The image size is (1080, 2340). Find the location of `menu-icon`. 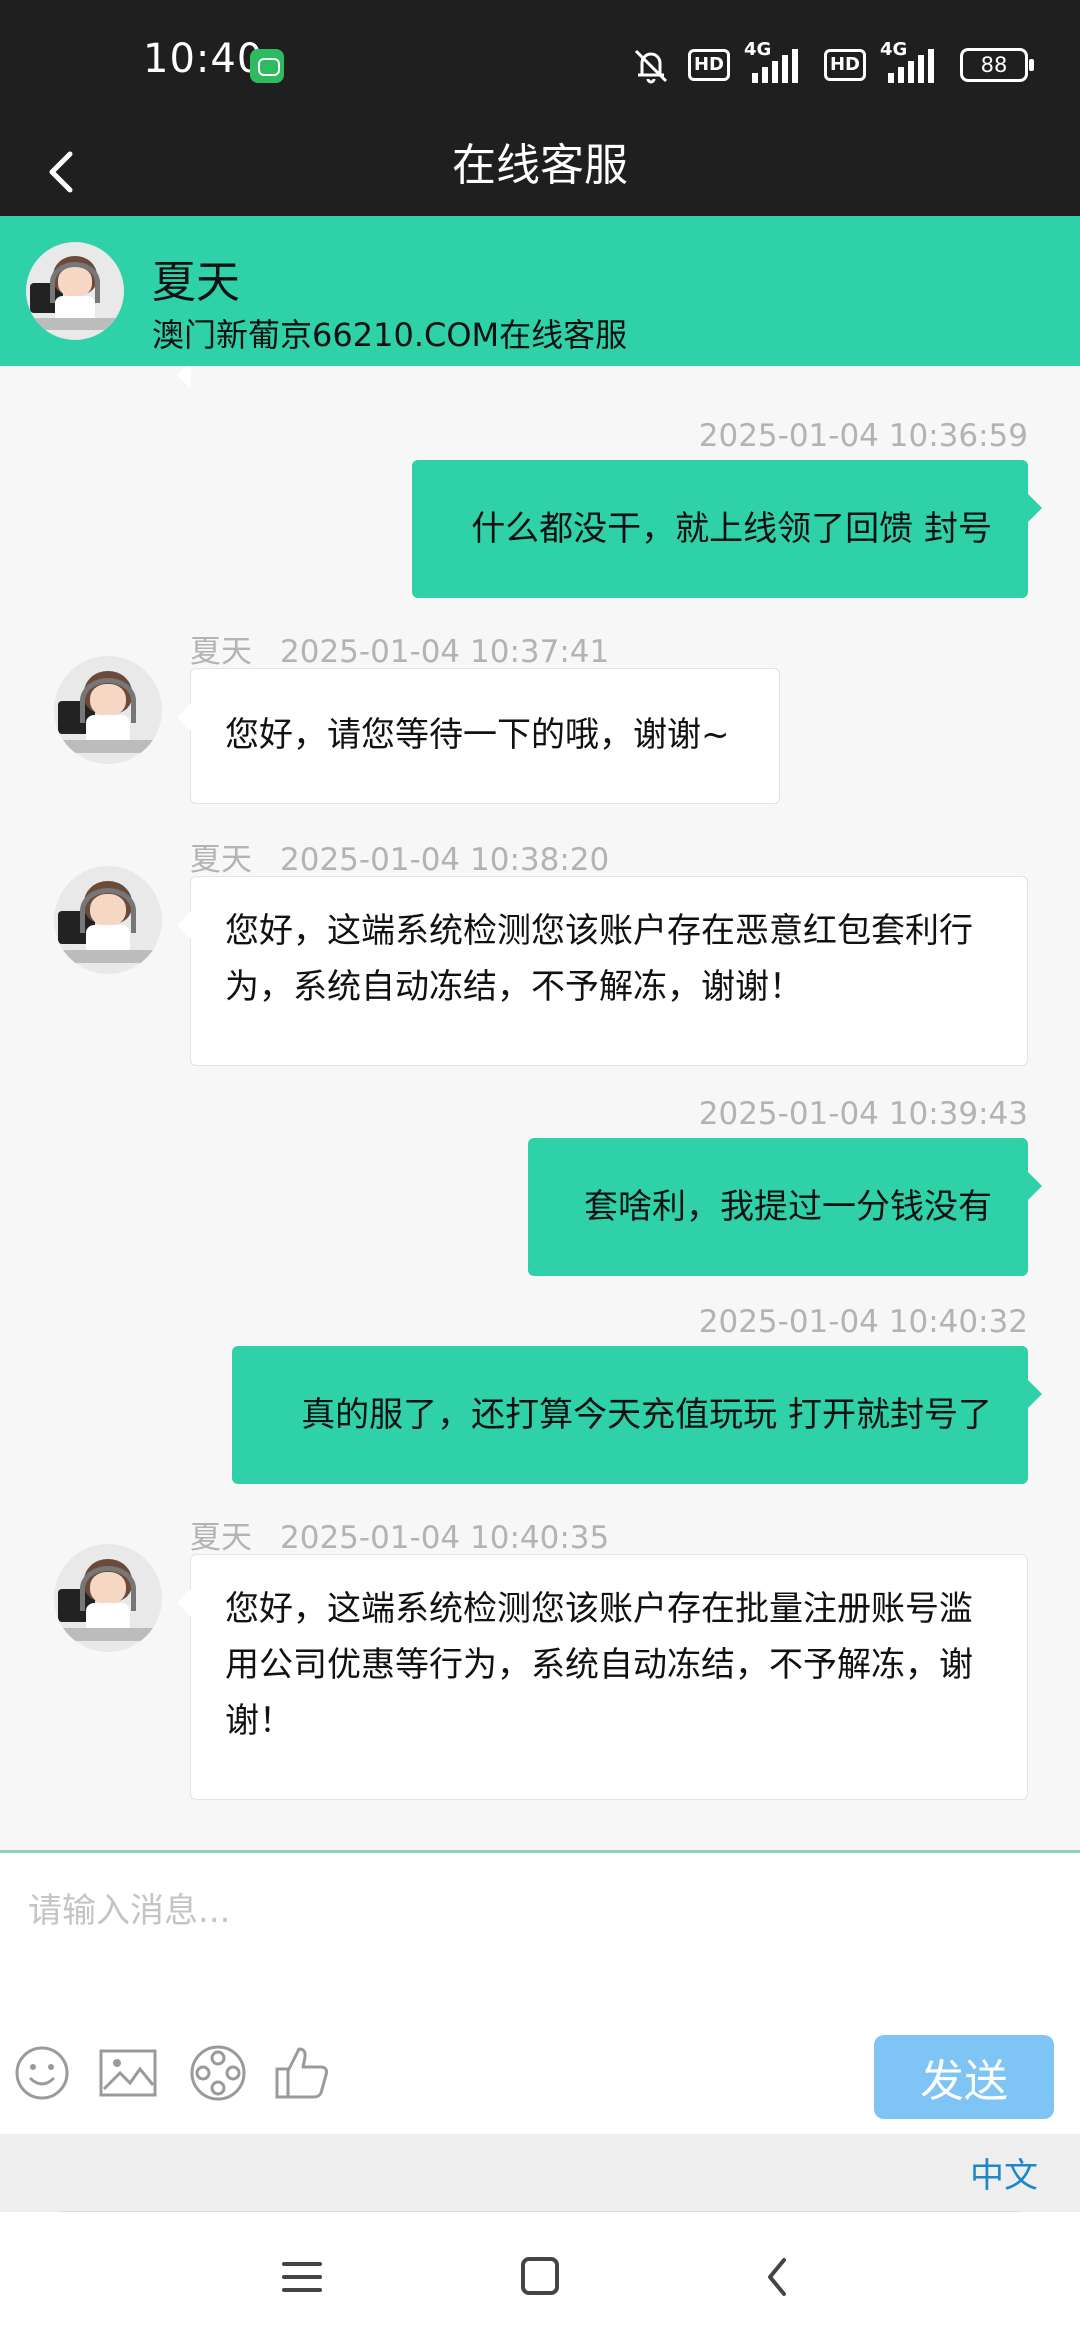

menu-icon is located at coordinates (302, 2277).